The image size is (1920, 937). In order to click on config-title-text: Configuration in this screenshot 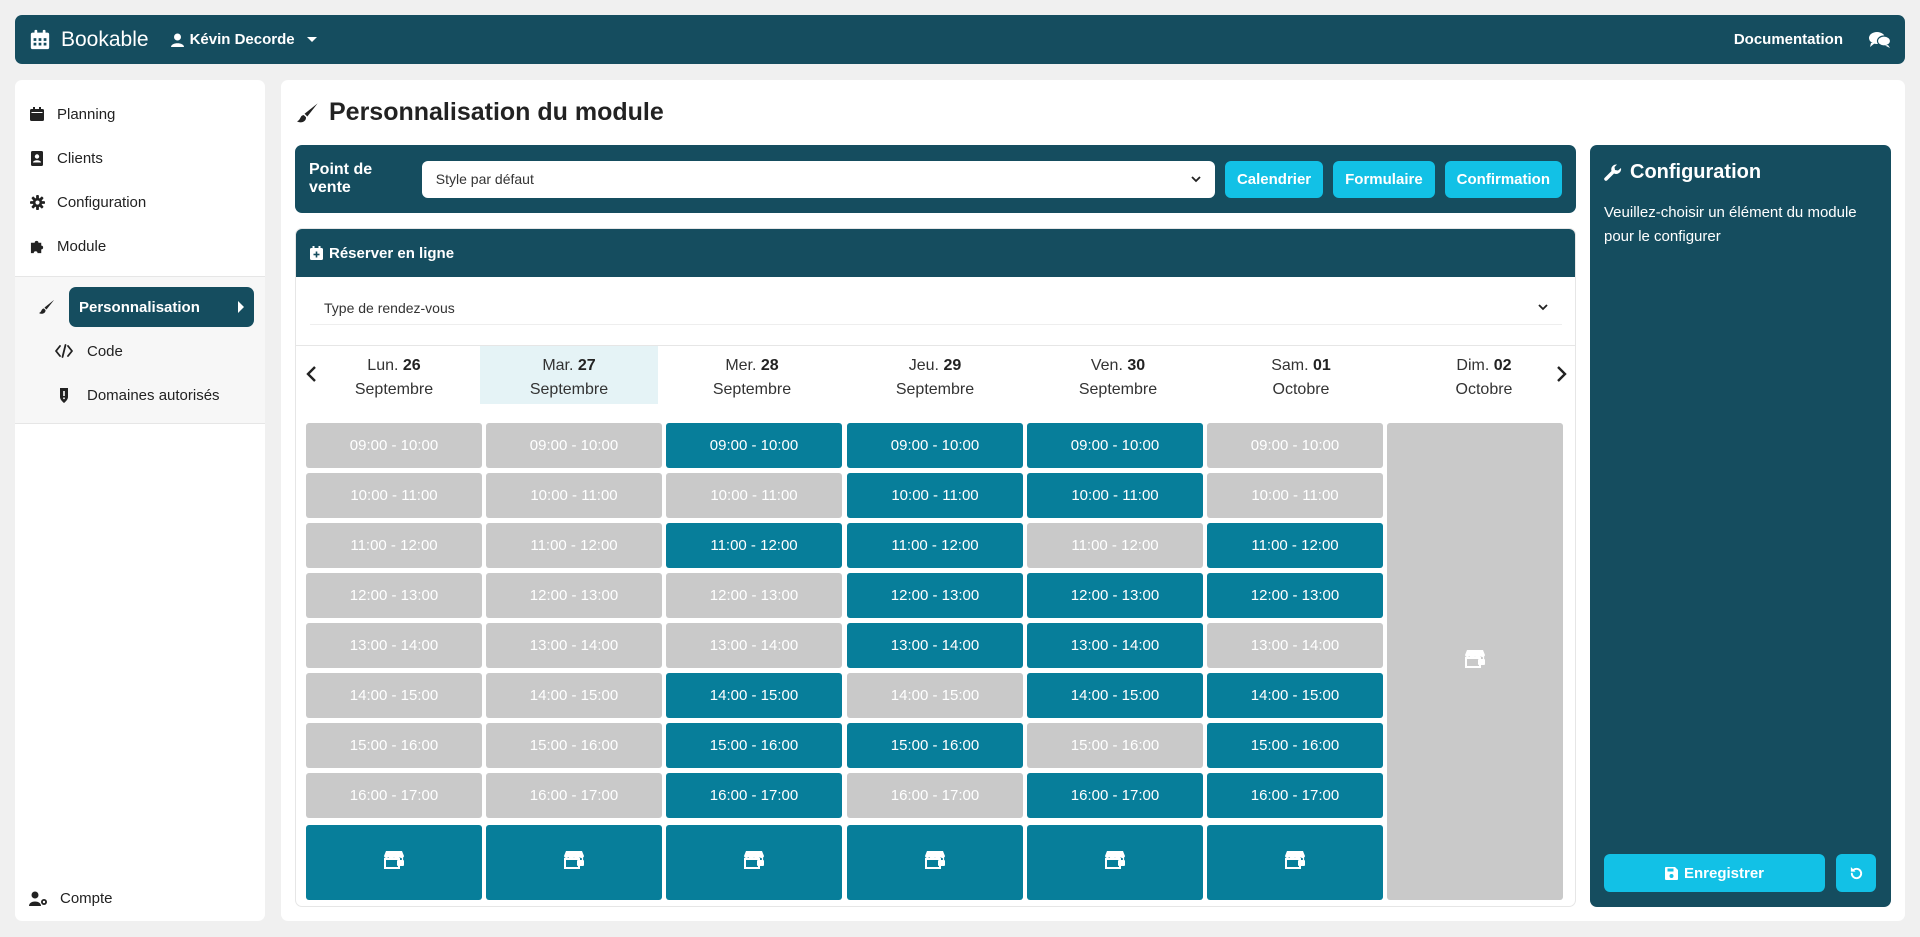, I will do `click(1696, 172)`.